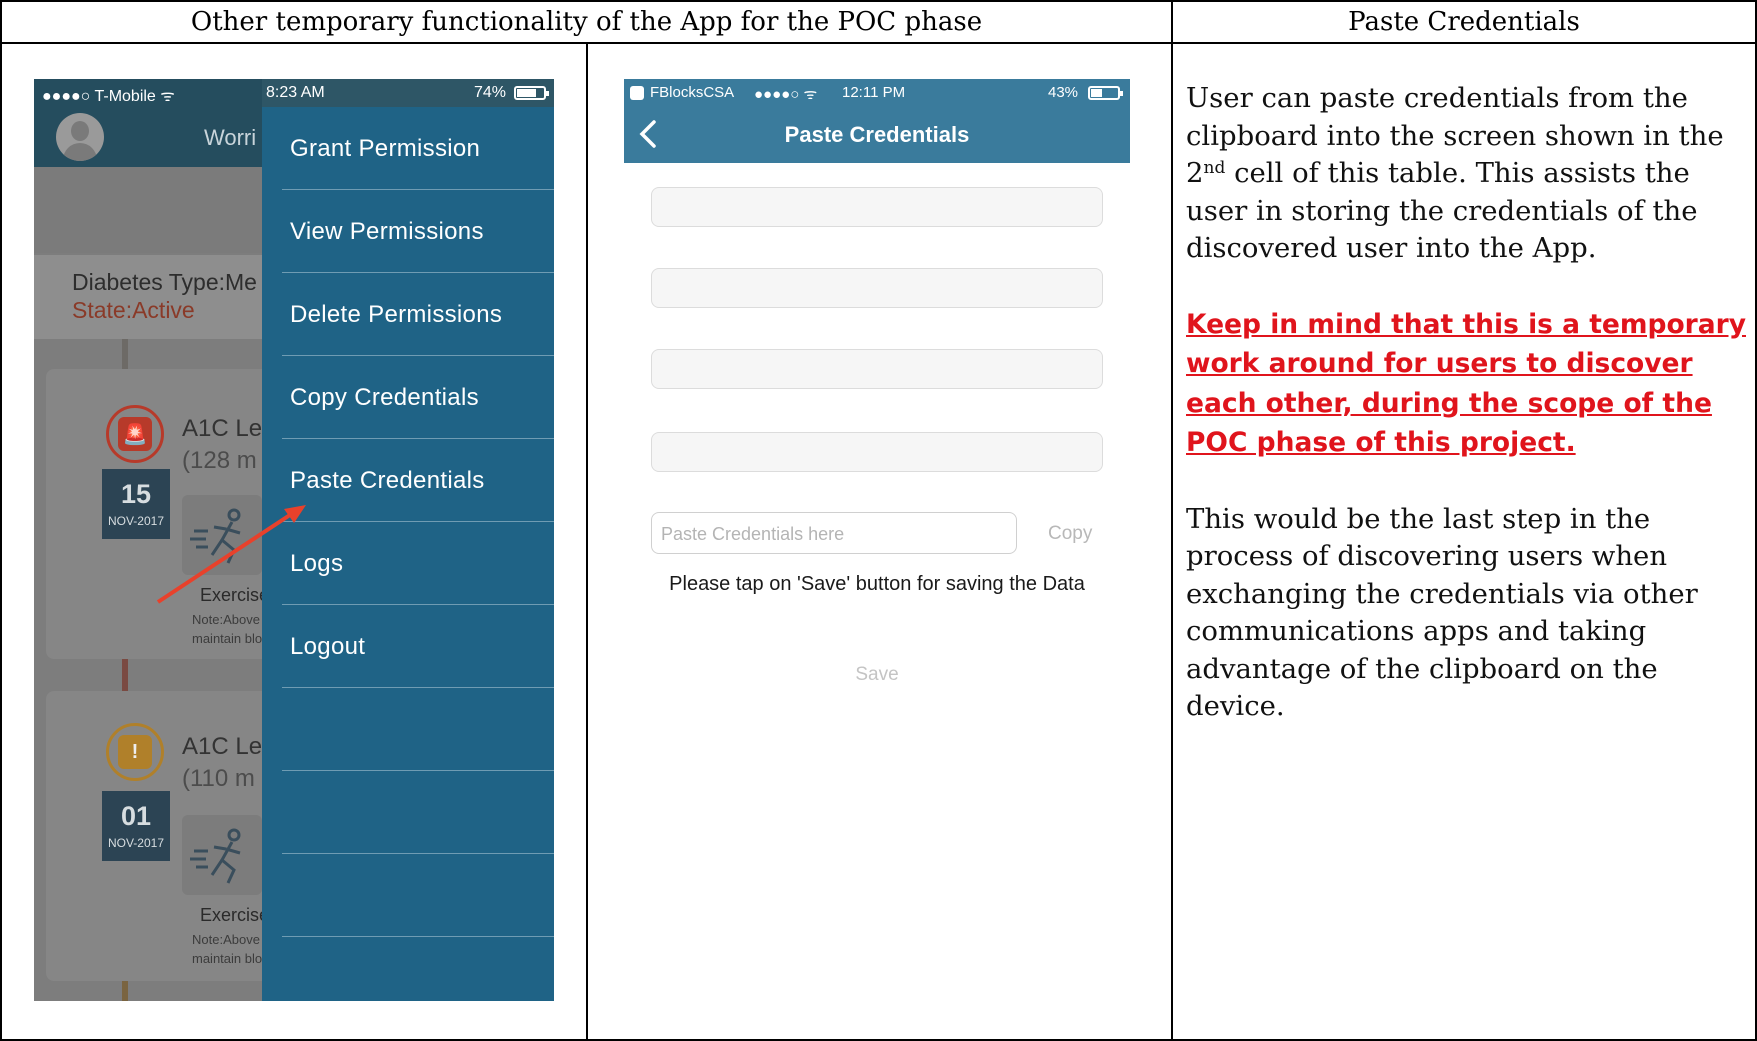 Image resolution: width=1757 pixels, height=1041 pixels. I want to click on status-bar: FBlocksCSA ●●●●○ ᯤ 12:11 PM 43%, so click(877, 93).